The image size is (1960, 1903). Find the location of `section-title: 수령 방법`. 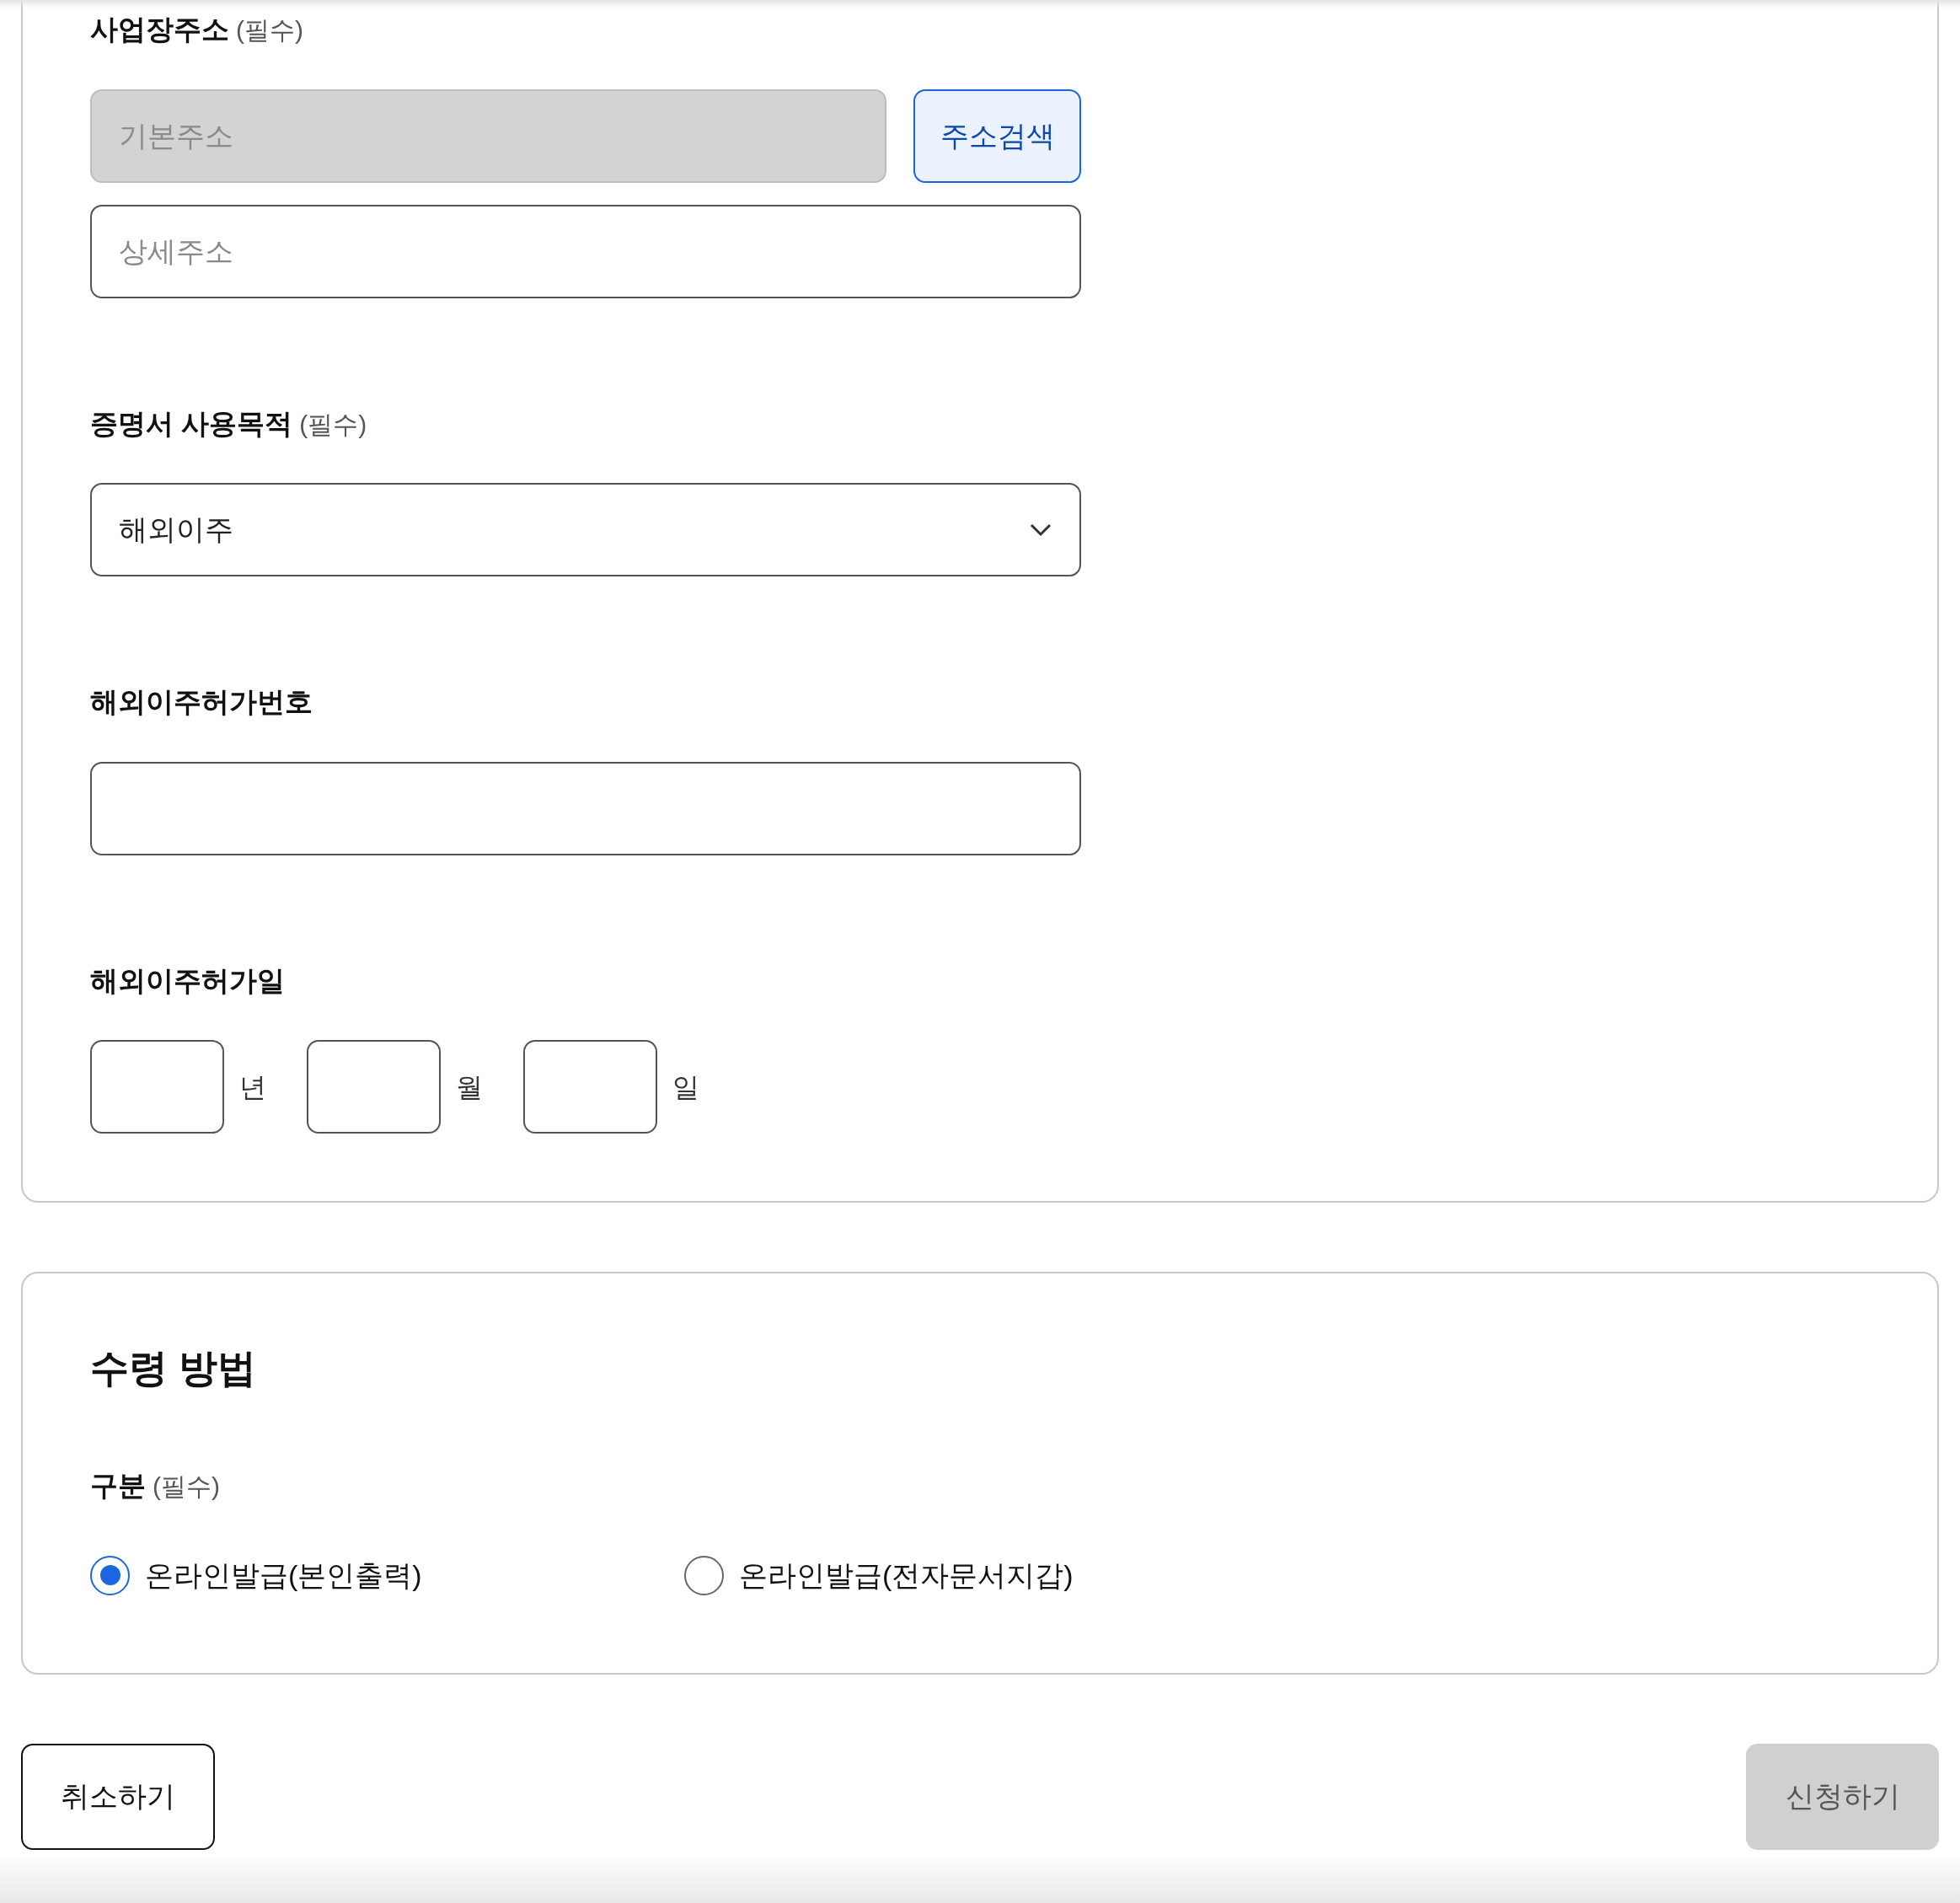

section-title: 수령 방법 is located at coordinates (173, 1368).